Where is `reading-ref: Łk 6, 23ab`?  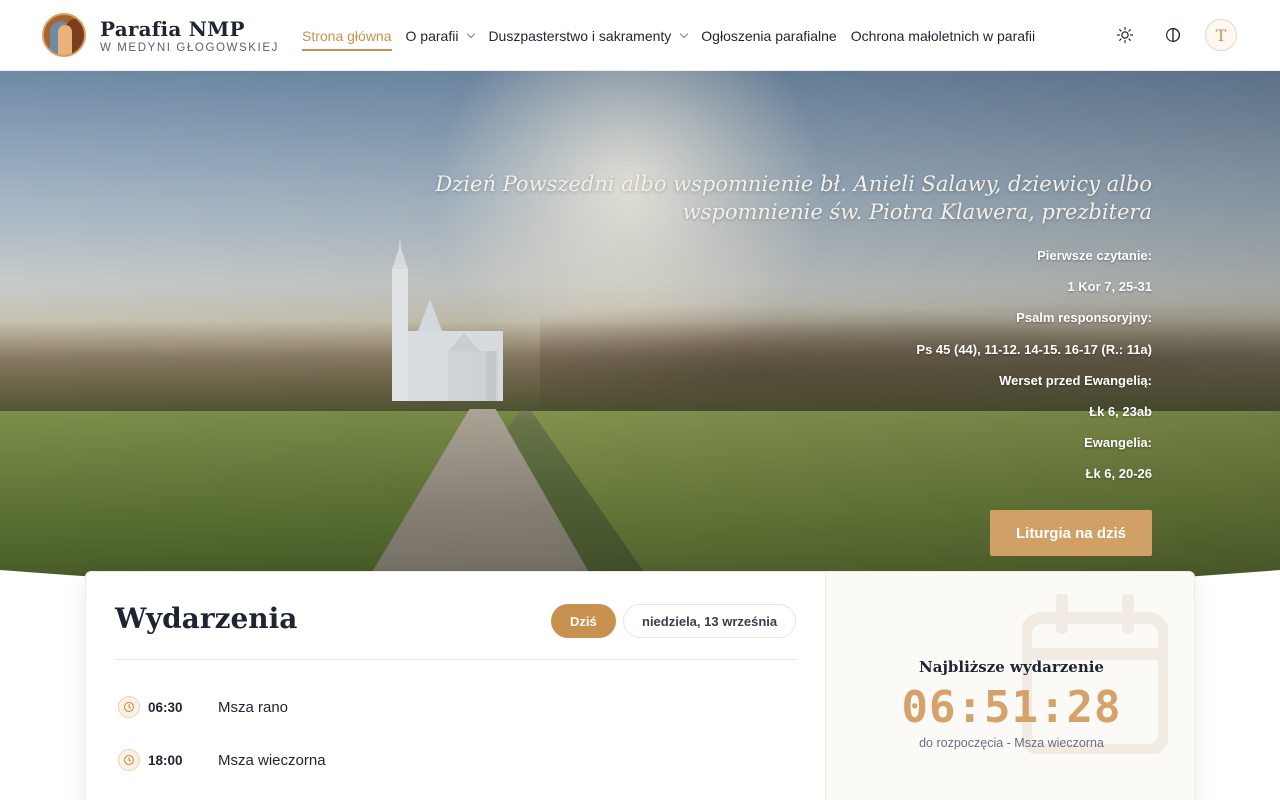
reading-ref: Łk 6, 23ab is located at coordinates (1120, 412).